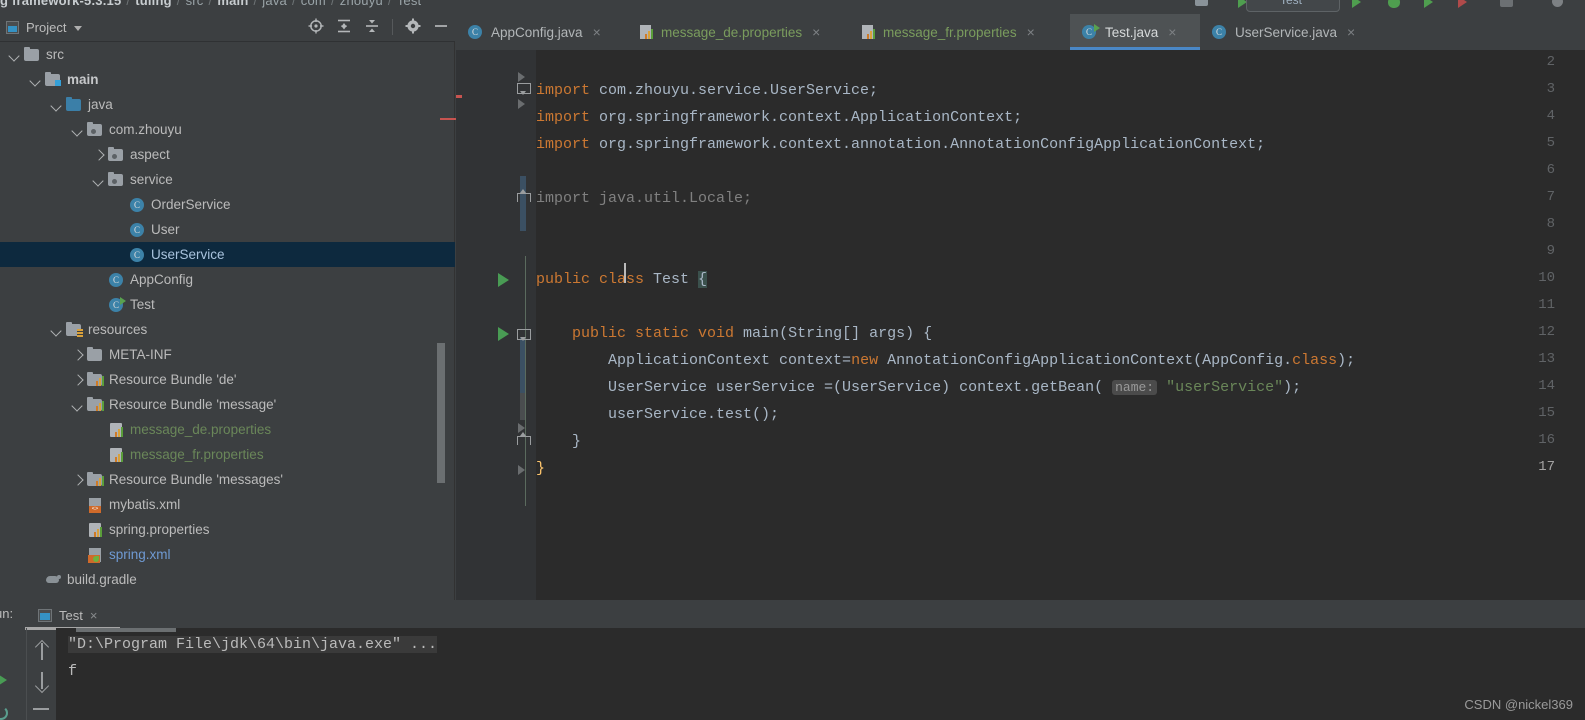 The height and width of the screenshot is (720, 1585). Describe the element at coordinates (1292, 32) in the screenshot. I see `editor-tab-userservice-java: C UserService.java ×` at that location.